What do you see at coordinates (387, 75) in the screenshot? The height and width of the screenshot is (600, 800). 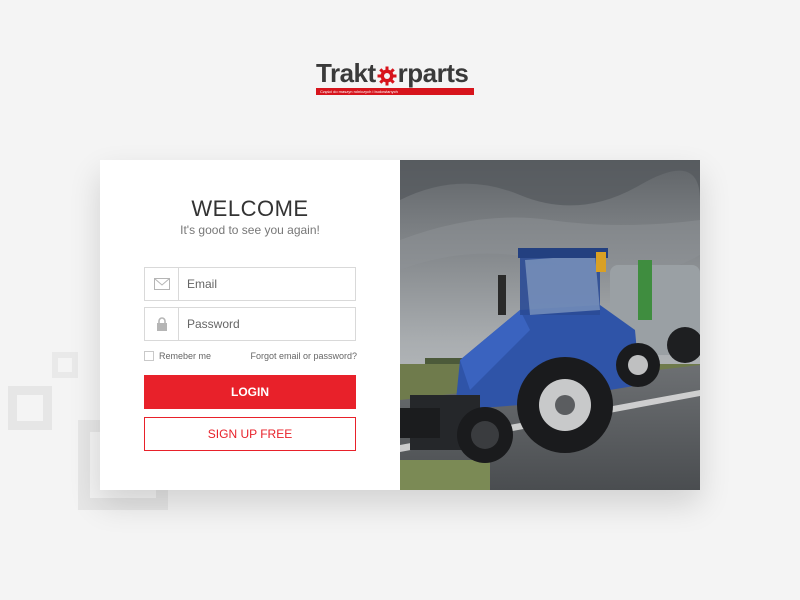 I see `gear-icon` at bounding box center [387, 75].